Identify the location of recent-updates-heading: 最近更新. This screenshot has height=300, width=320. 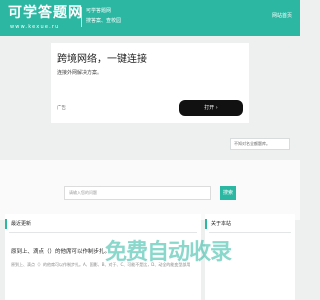
(18, 224).